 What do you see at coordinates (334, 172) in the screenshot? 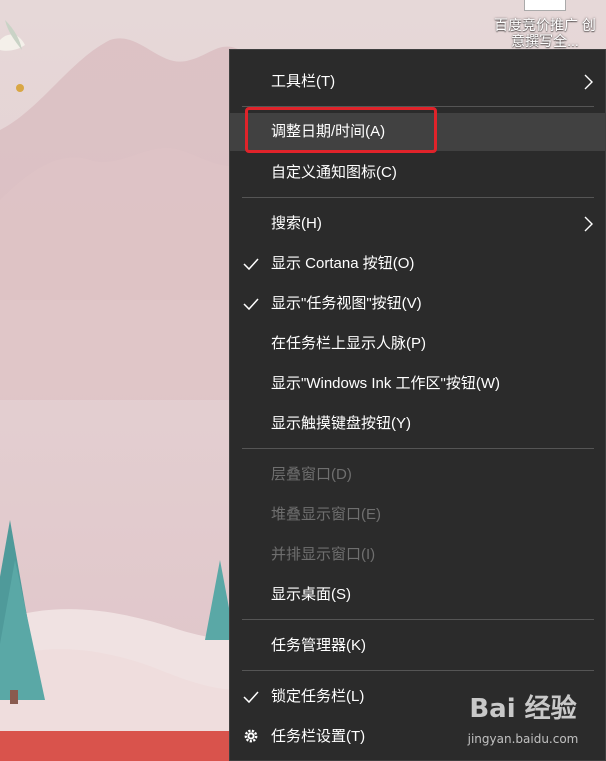
I see `menu-item-label: 自定义通知图标(C)` at bounding box center [334, 172].